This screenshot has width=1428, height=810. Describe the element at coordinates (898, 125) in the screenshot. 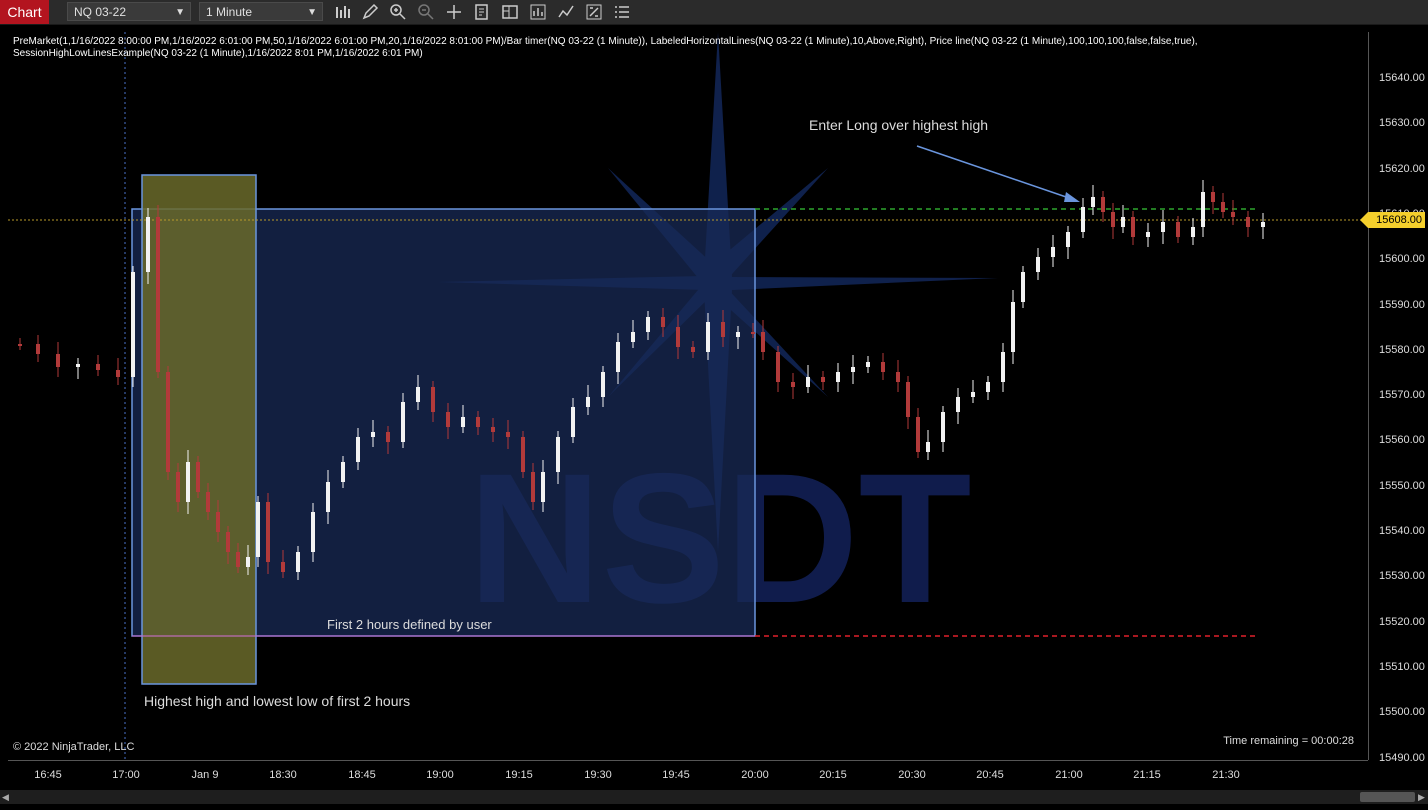

I see `enter-long-note: Enter Long over highest high` at that location.